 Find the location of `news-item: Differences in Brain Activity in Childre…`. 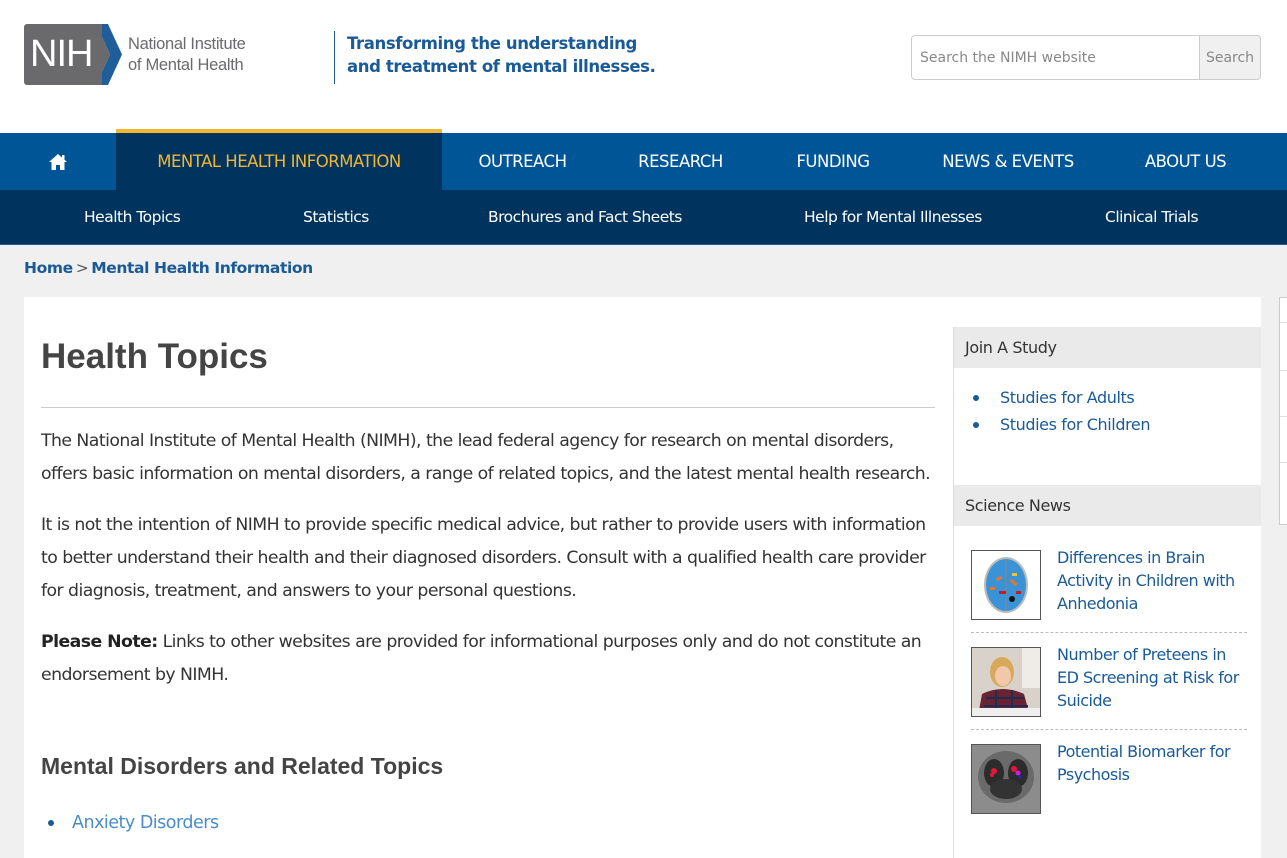

news-item: Differences in Brain Activity in Childre… is located at coordinates (1109, 579).